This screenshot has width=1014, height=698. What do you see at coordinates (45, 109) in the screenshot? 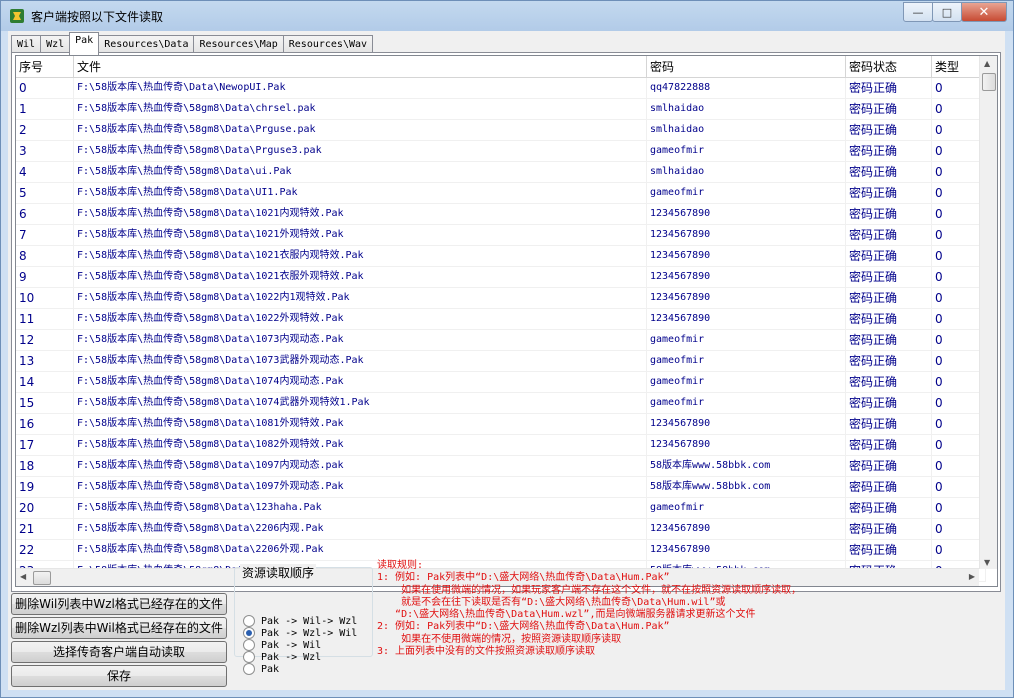
I see `row-index: 1` at bounding box center [45, 109].